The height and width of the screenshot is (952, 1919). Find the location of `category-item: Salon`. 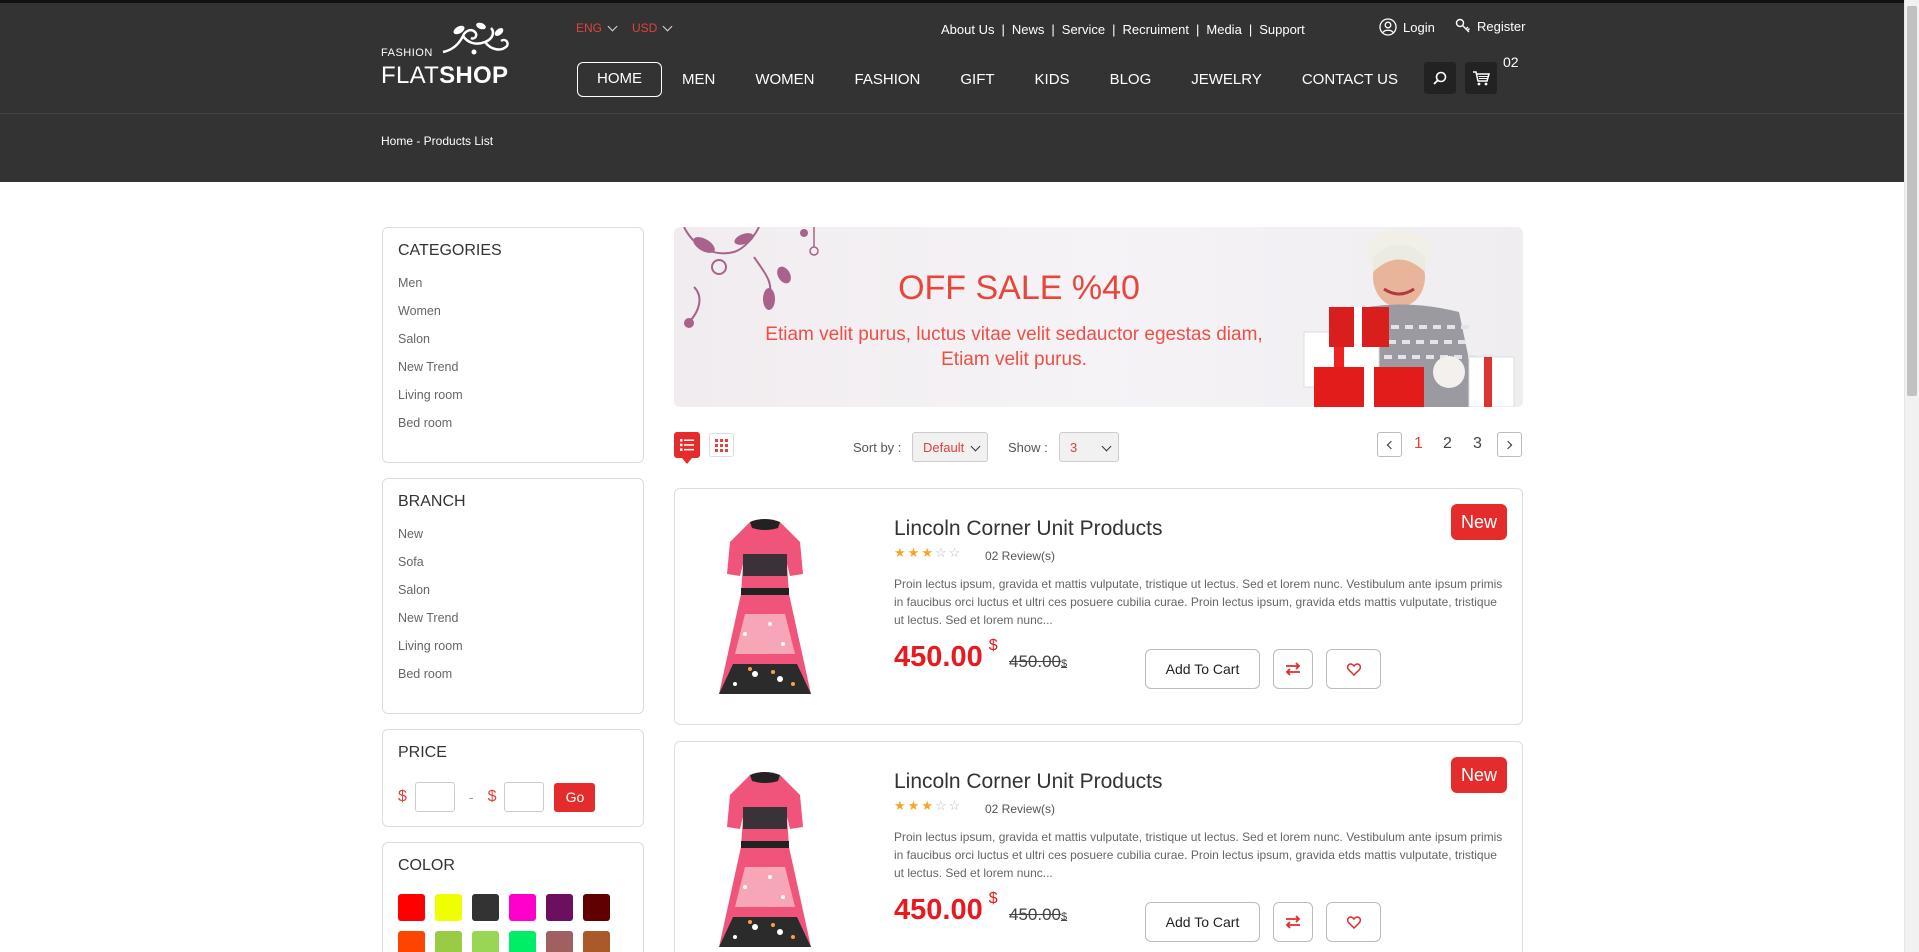

category-item: Salon is located at coordinates (513, 343).